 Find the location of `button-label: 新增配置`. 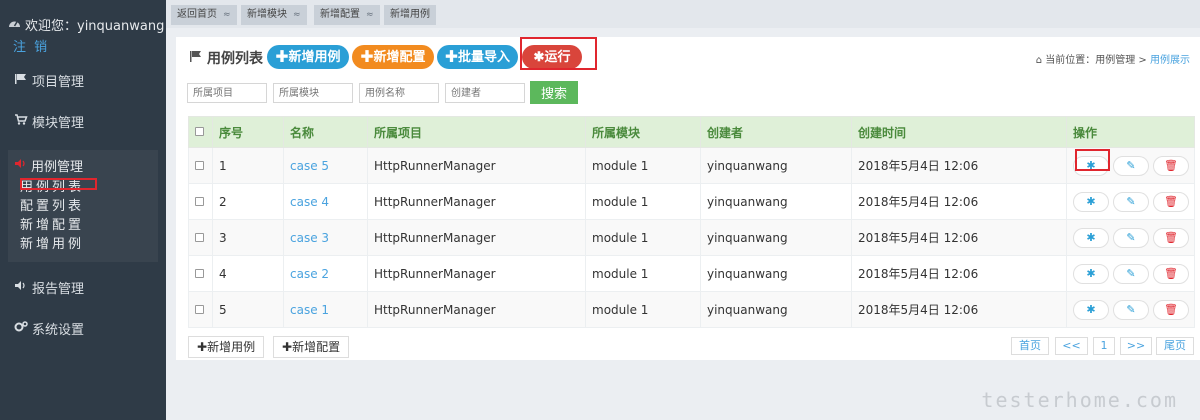

button-label: 新增配置 is located at coordinates (316, 347).